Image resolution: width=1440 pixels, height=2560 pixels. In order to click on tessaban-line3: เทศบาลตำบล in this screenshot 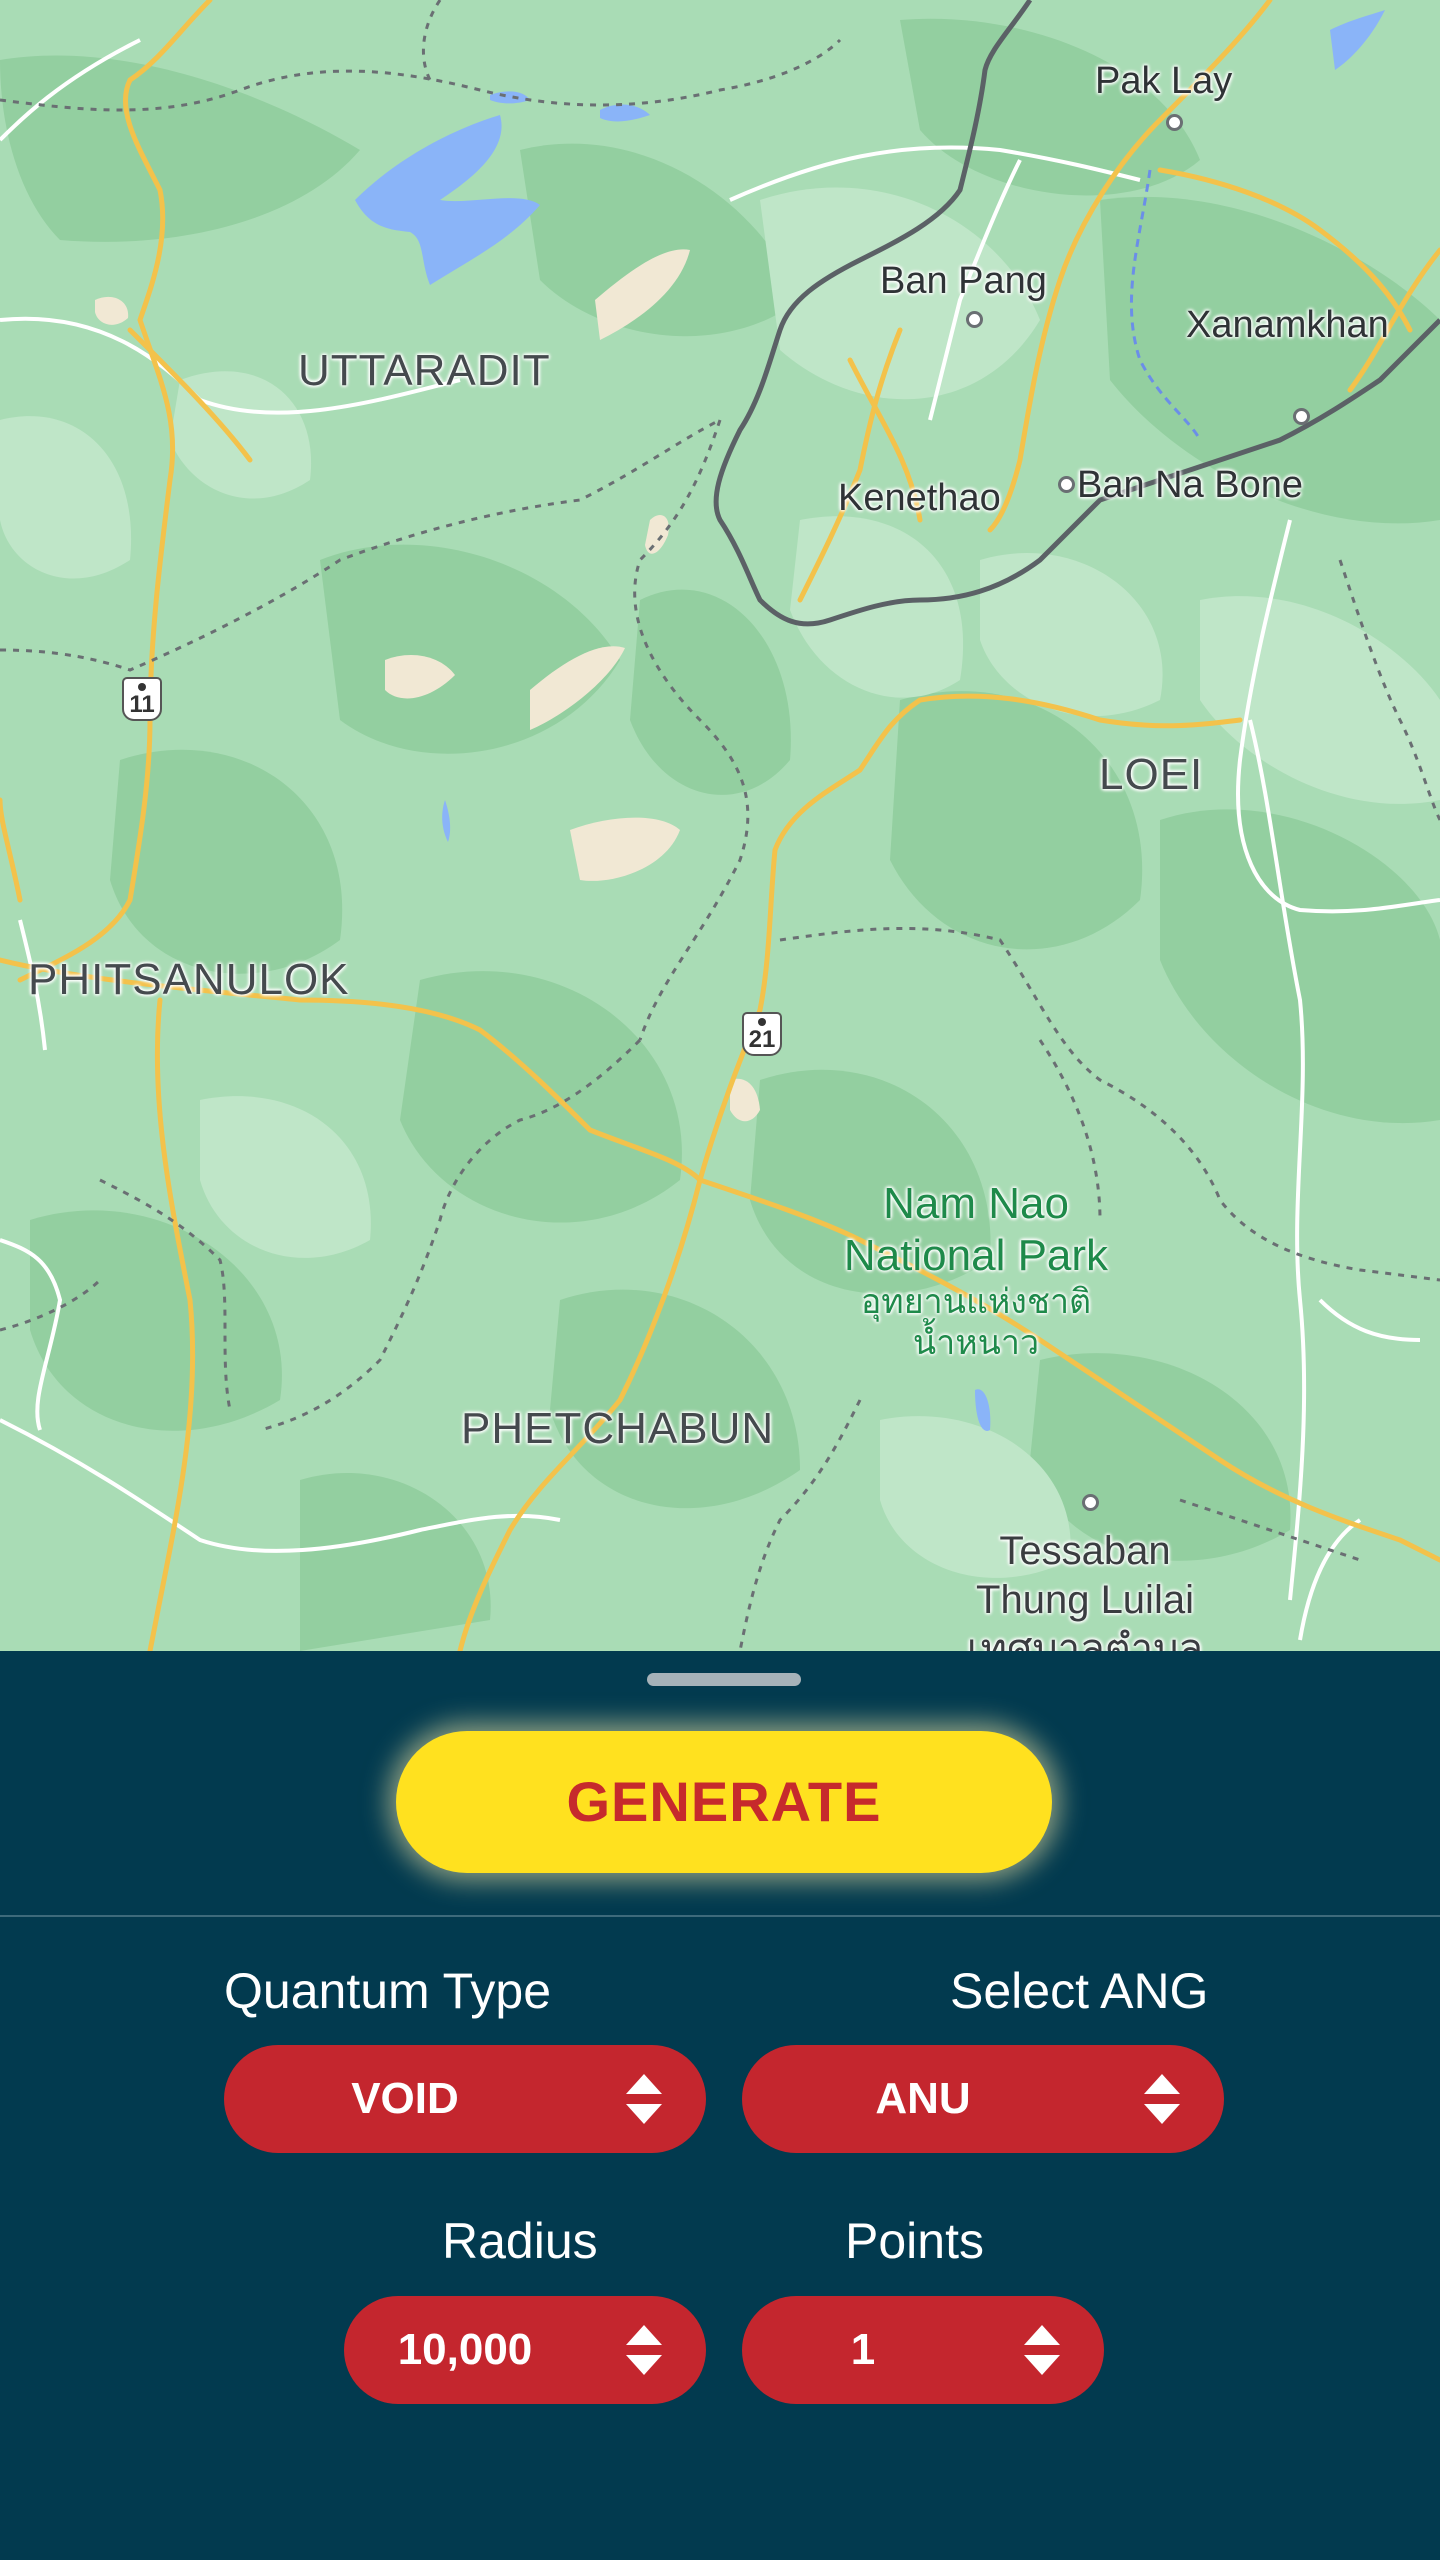, I will do `click(1085, 1638)`.